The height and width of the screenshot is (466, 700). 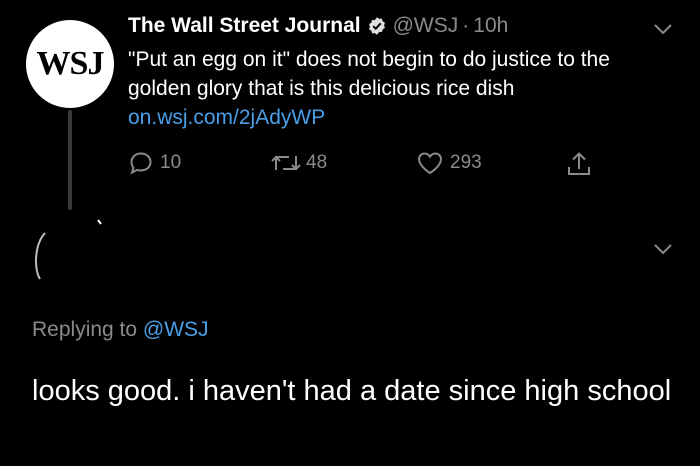 I want to click on replying-handle: @WSJ, so click(x=176, y=329).